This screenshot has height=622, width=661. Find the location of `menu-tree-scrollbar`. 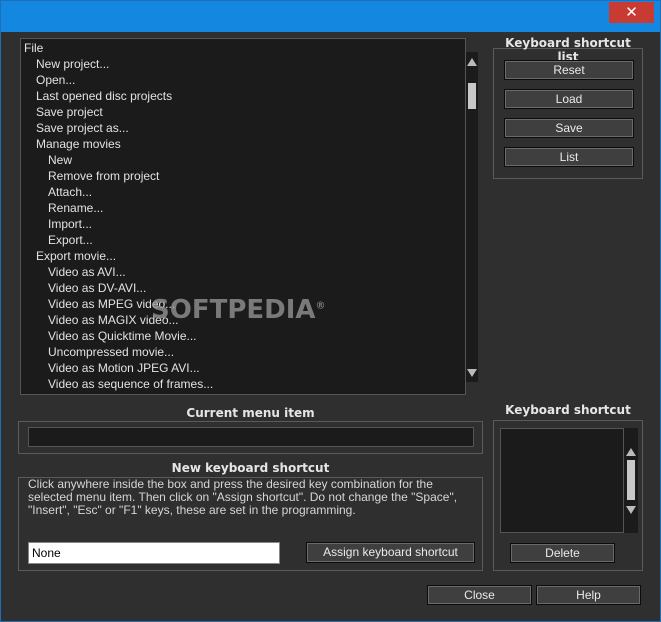

menu-tree-scrollbar is located at coordinates (472, 217).